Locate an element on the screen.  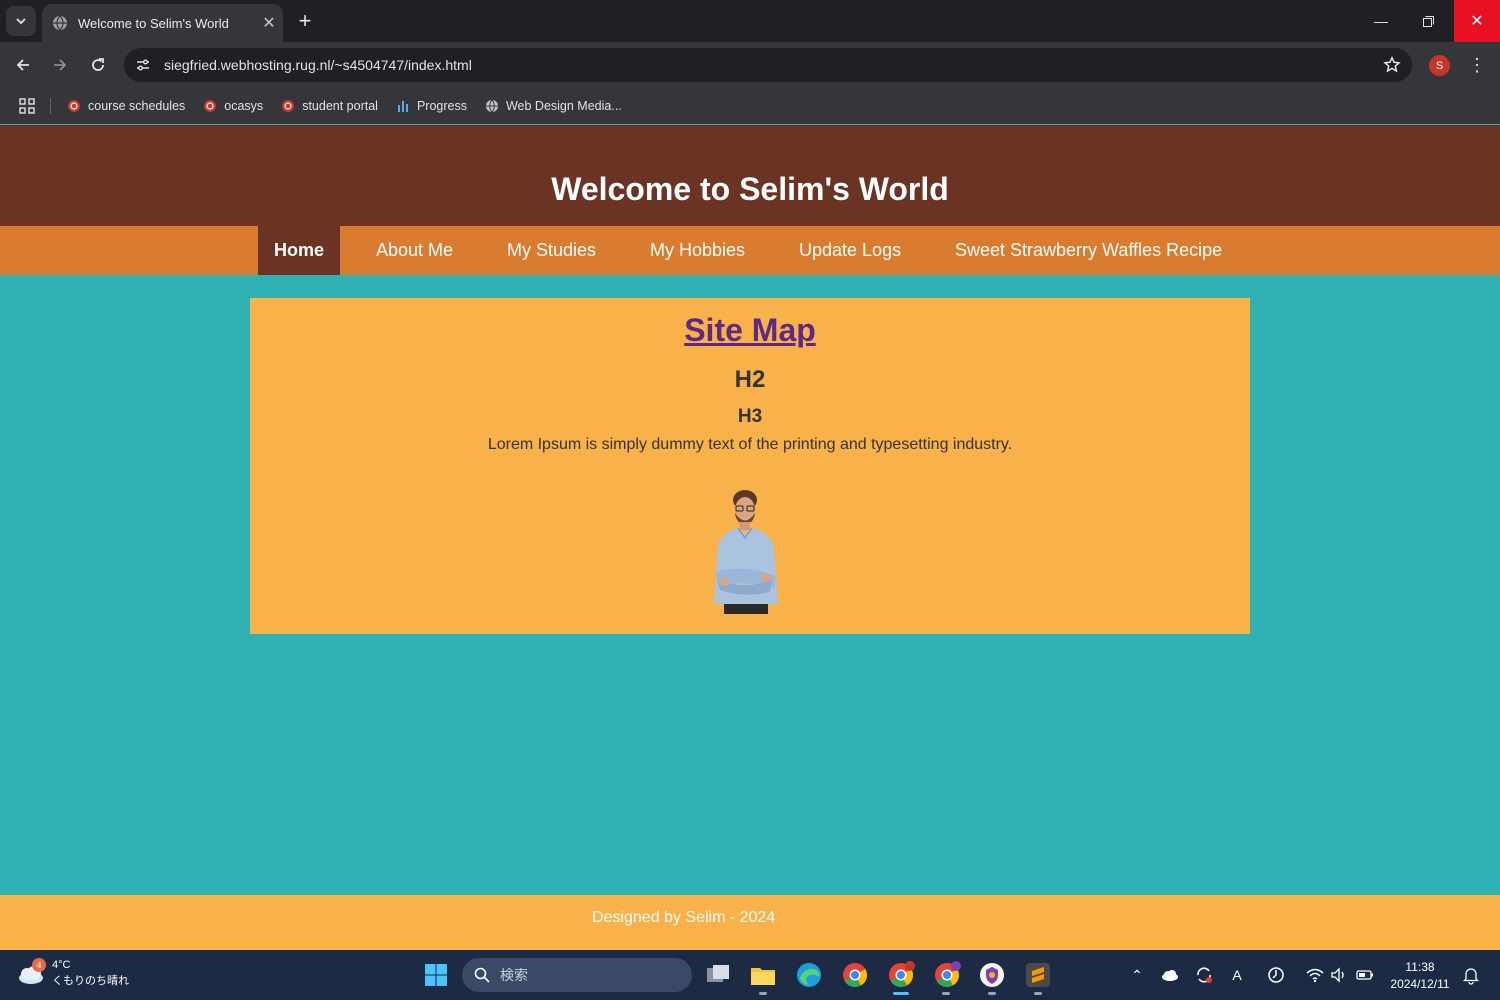
nav-my-studies: My Studies is located at coordinates (551, 250).